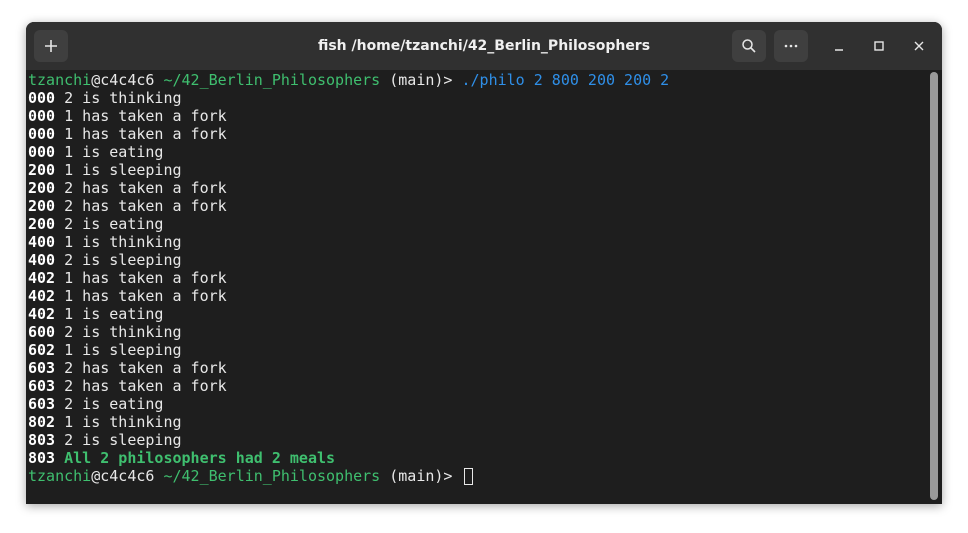 This screenshot has width=968, height=533. I want to click on output-line: 603 2 is eating, so click(477, 404).